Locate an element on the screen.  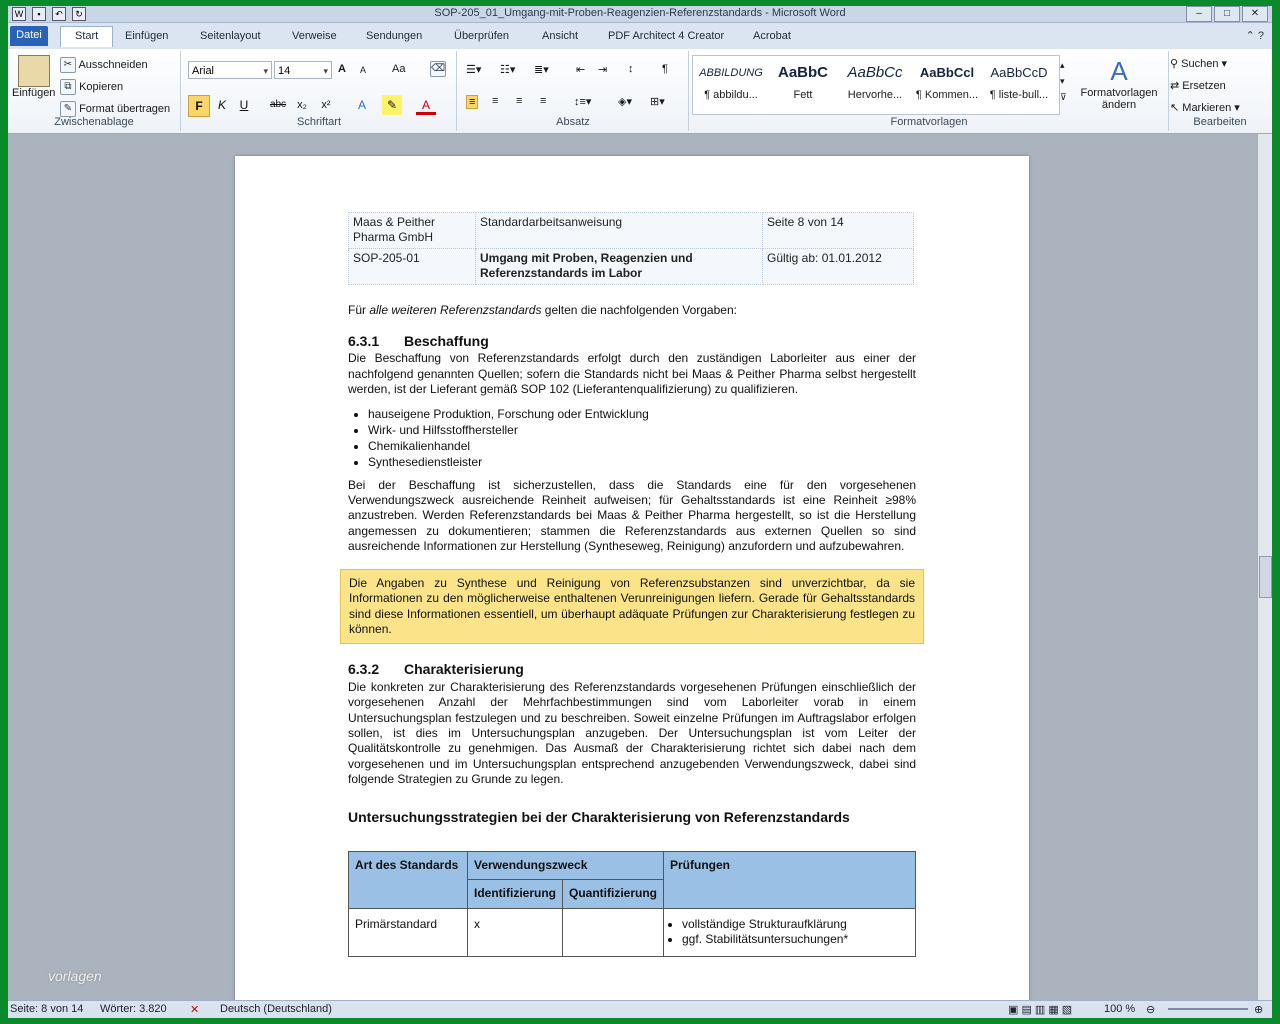
paste-button: Einfügen is located at coordinates (33, 77).